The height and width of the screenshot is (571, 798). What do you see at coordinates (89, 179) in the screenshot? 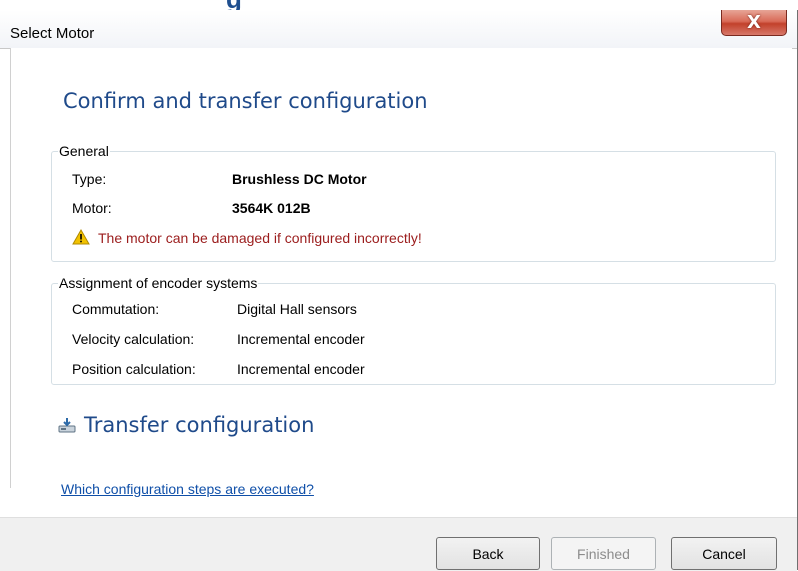
I see `type-label: Type:` at bounding box center [89, 179].